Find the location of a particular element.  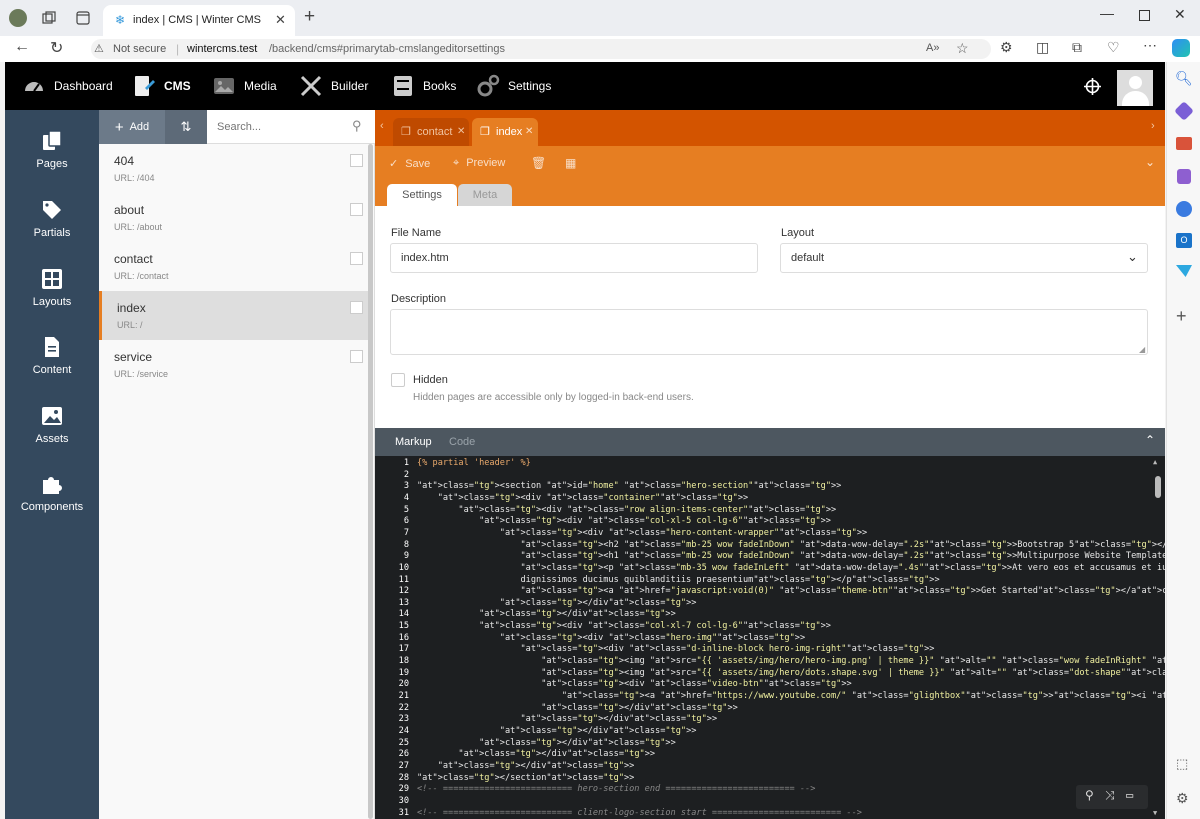

nav-settings: Settings is located at coordinates (513, 86).